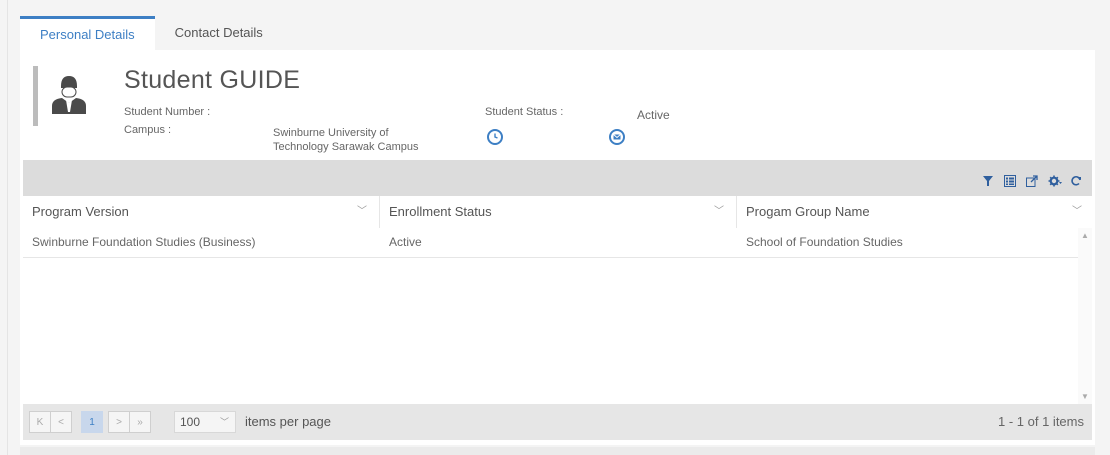  Describe the element at coordinates (331, 133) in the screenshot. I see `campus-value-line1: Swinburne University of` at that location.